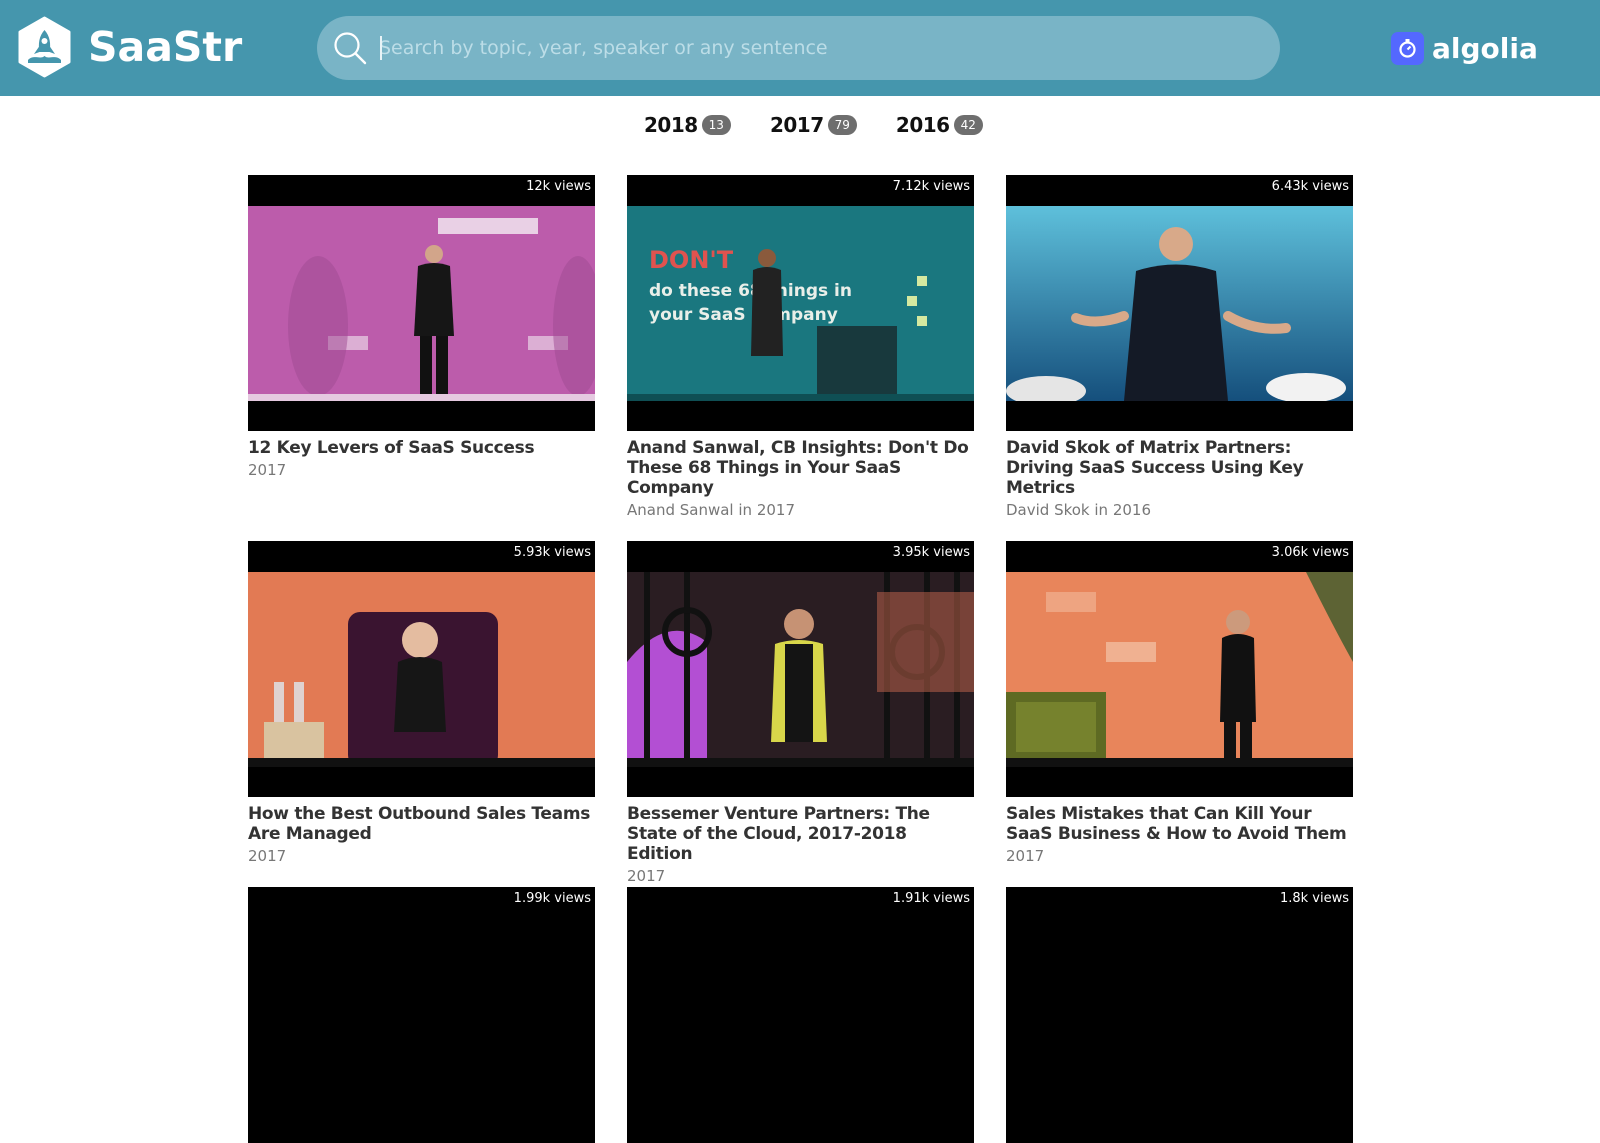 This screenshot has height=1143, width=1600. Describe the element at coordinates (44, 47) in the screenshot. I see `rocket-logo-icon` at that location.